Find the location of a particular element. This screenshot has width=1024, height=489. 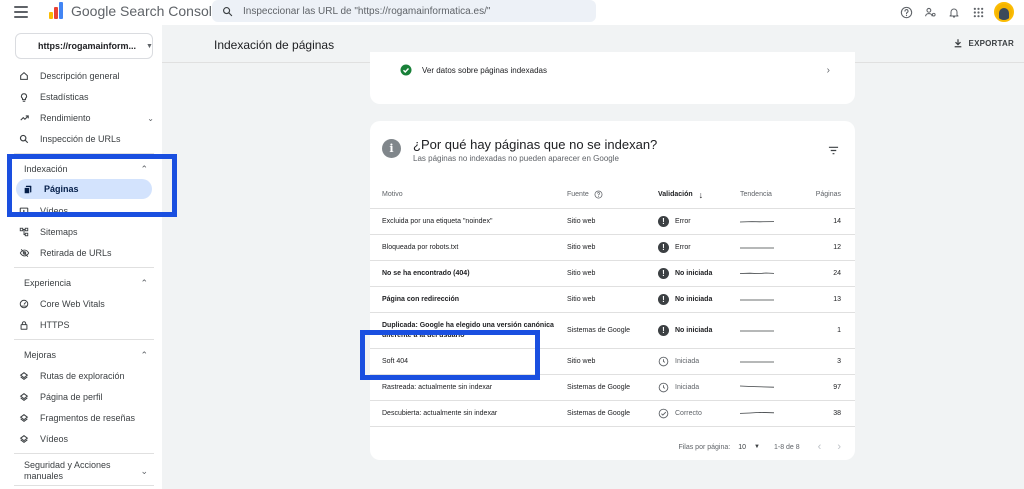

source-cell: Sitio web is located at coordinates (581, 299).